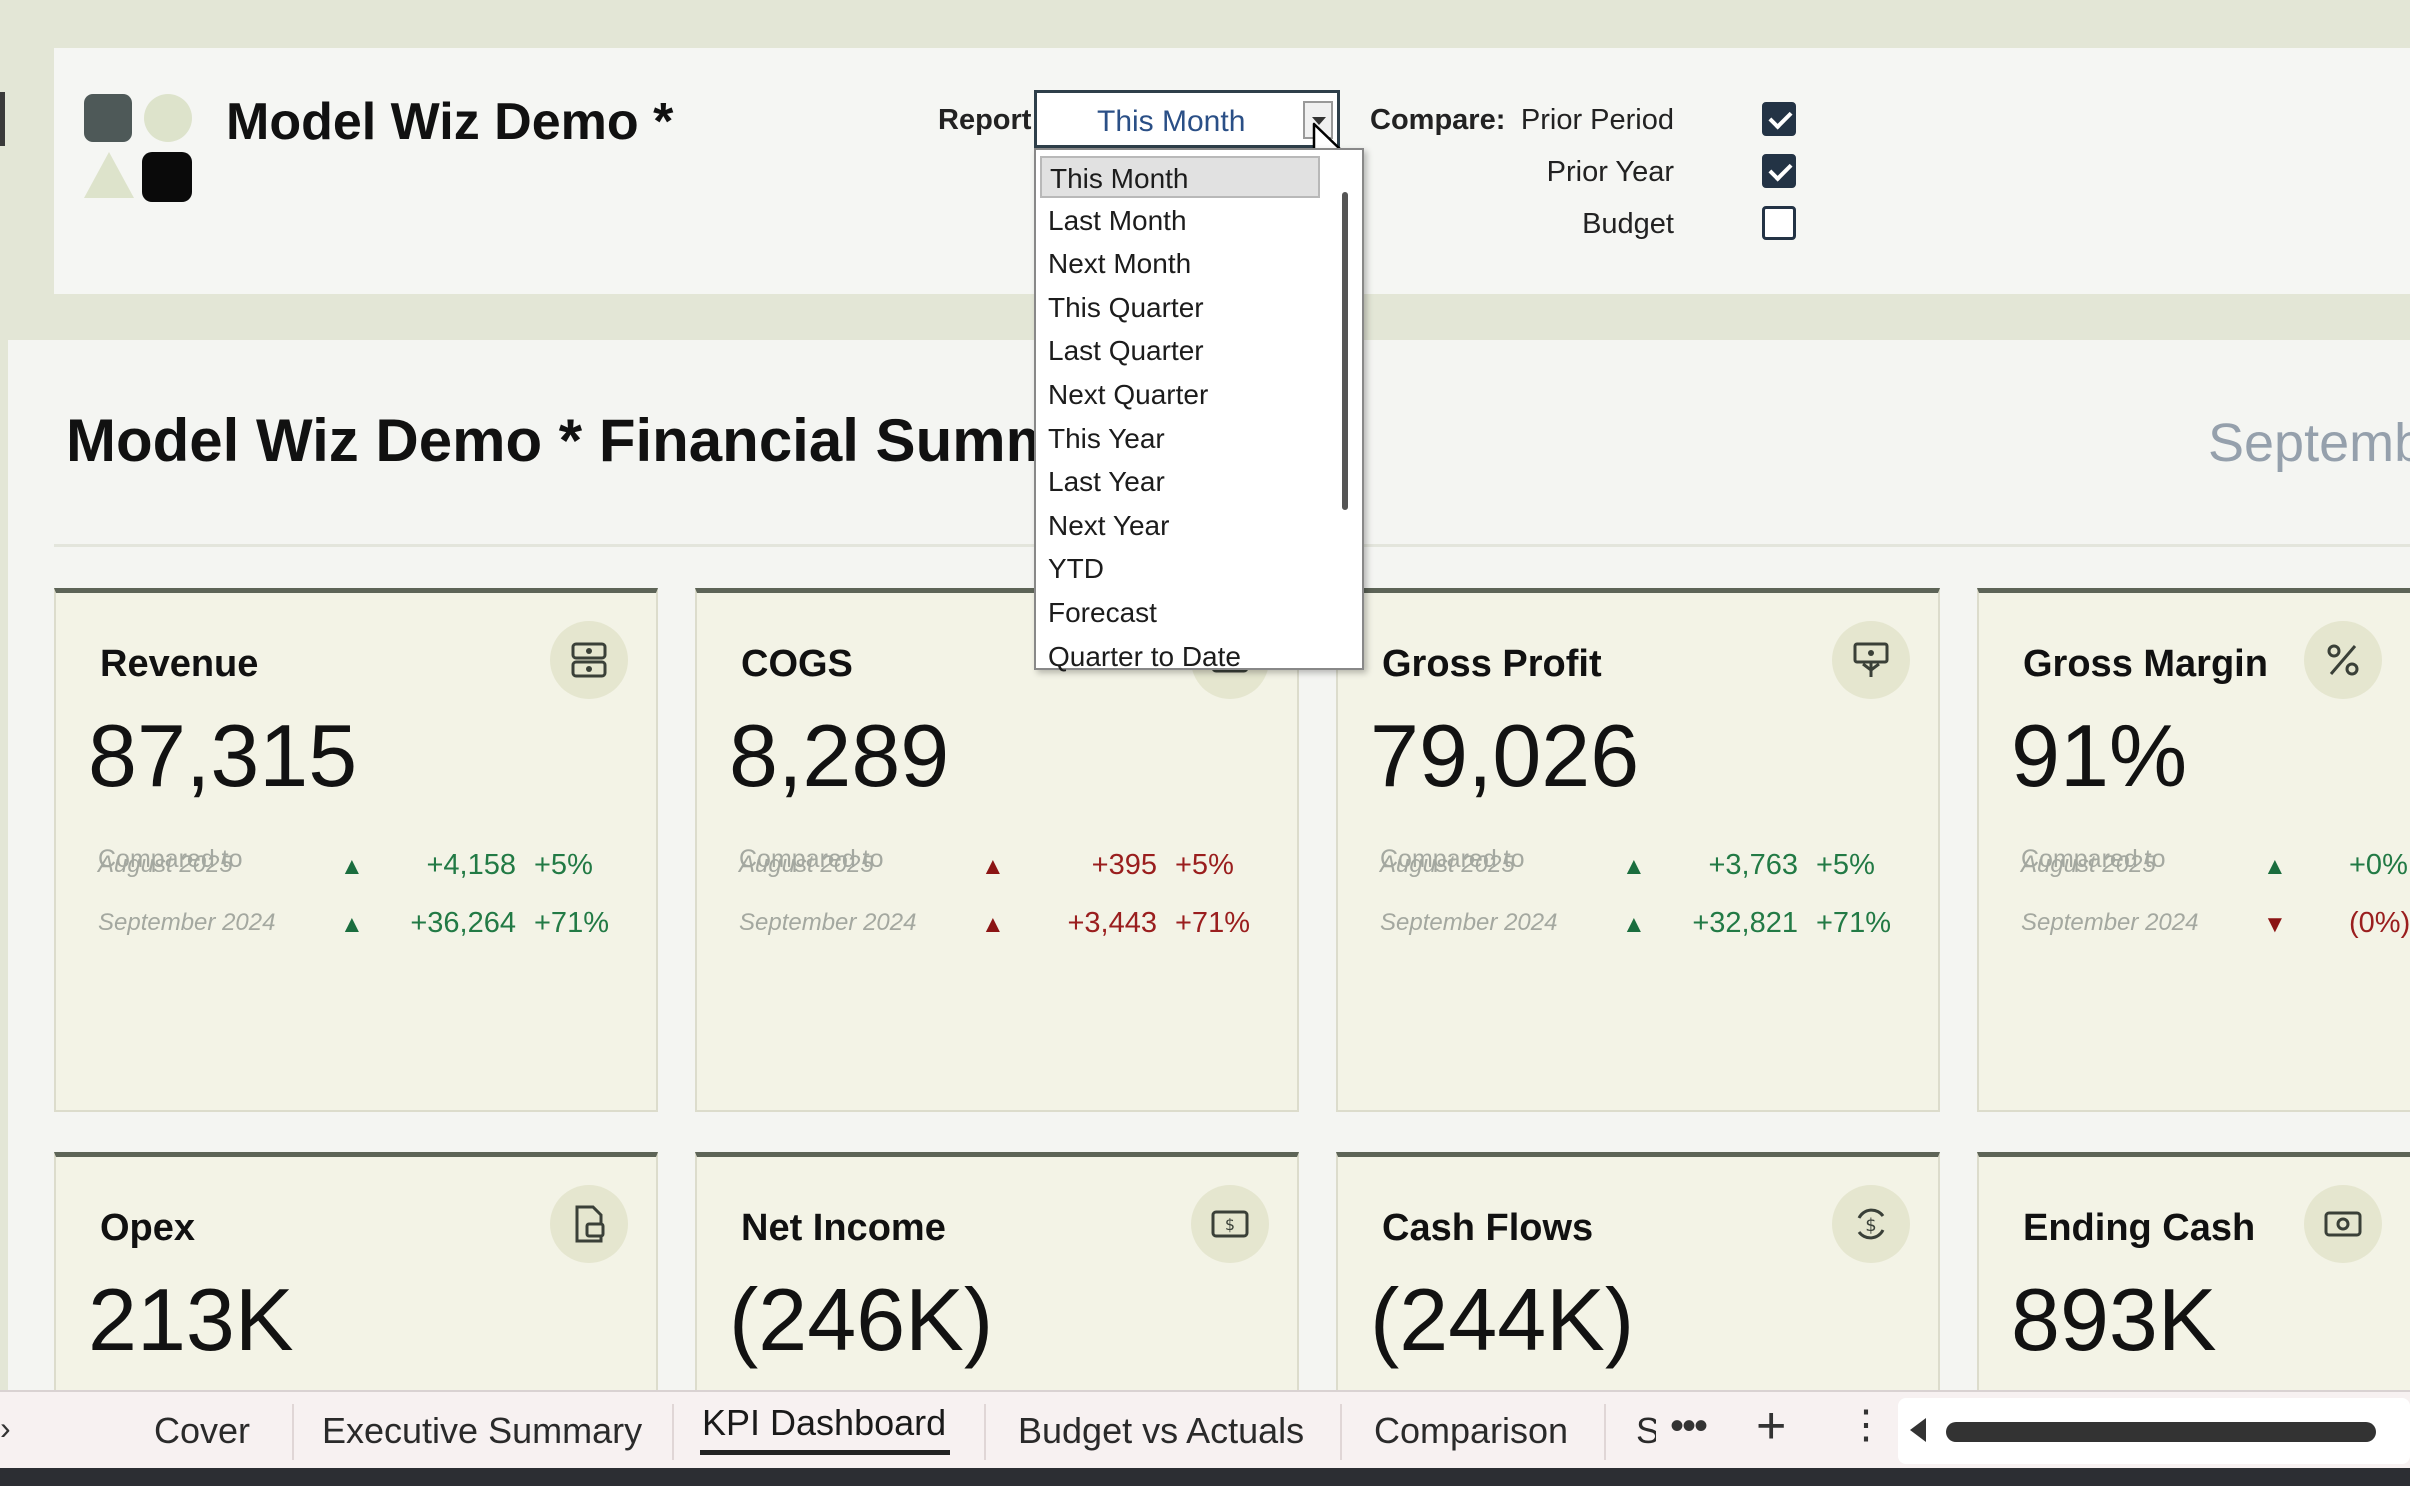 The image size is (2410, 1486). What do you see at coordinates (2114, 1319) in the screenshot?
I see `kpi-value: 893K` at bounding box center [2114, 1319].